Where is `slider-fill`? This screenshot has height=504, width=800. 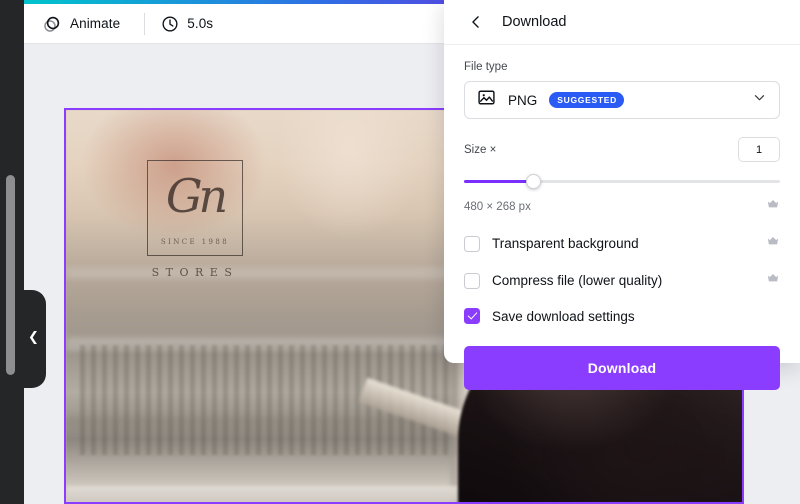
slider-fill is located at coordinates (499, 181).